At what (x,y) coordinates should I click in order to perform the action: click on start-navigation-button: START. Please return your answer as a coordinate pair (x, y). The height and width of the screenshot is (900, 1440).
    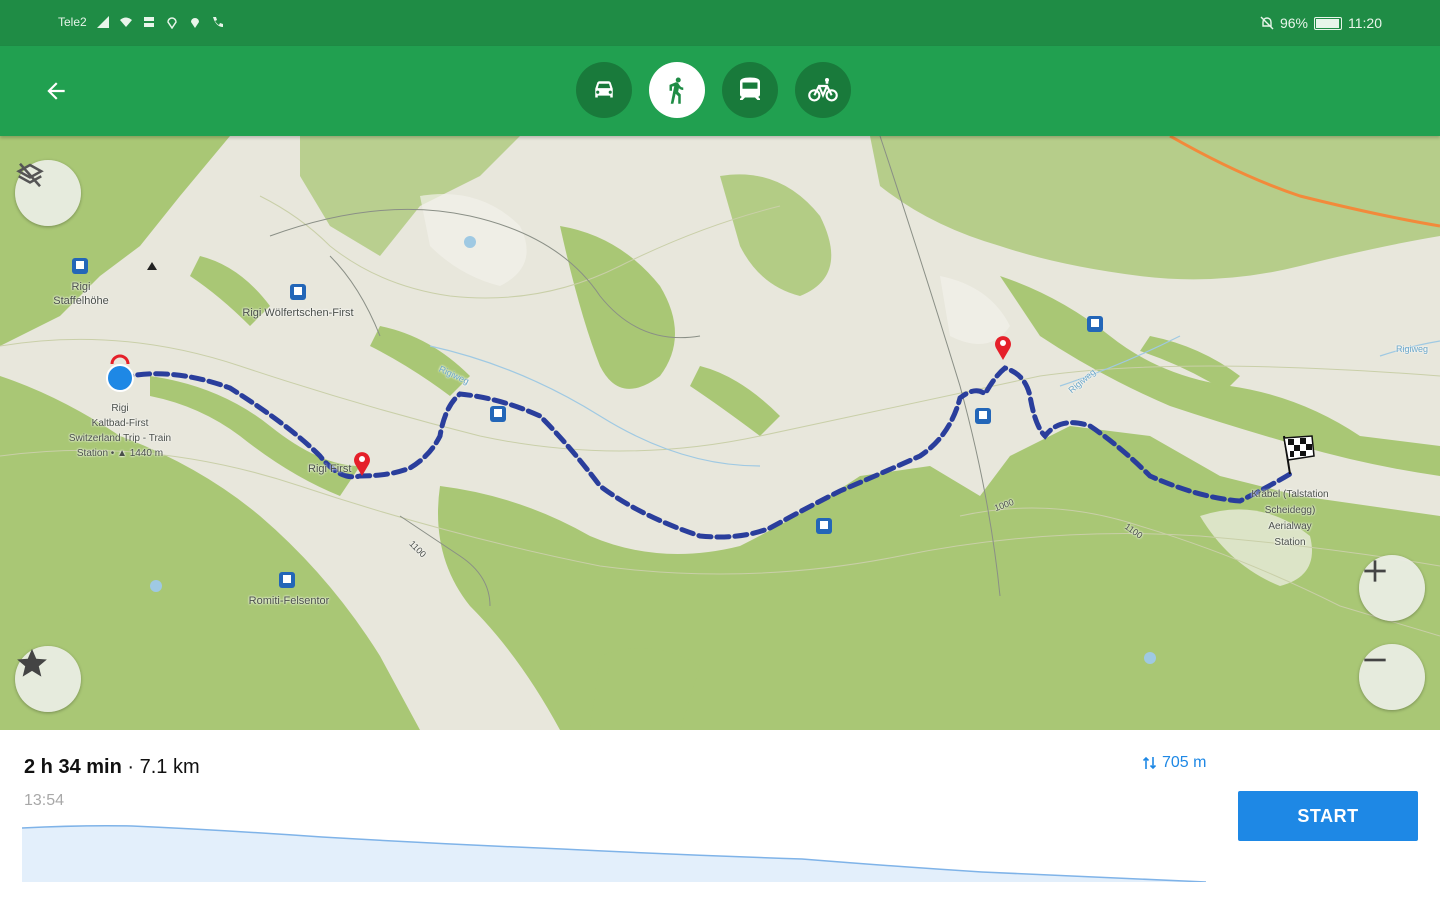
    Looking at the image, I should click on (1328, 816).